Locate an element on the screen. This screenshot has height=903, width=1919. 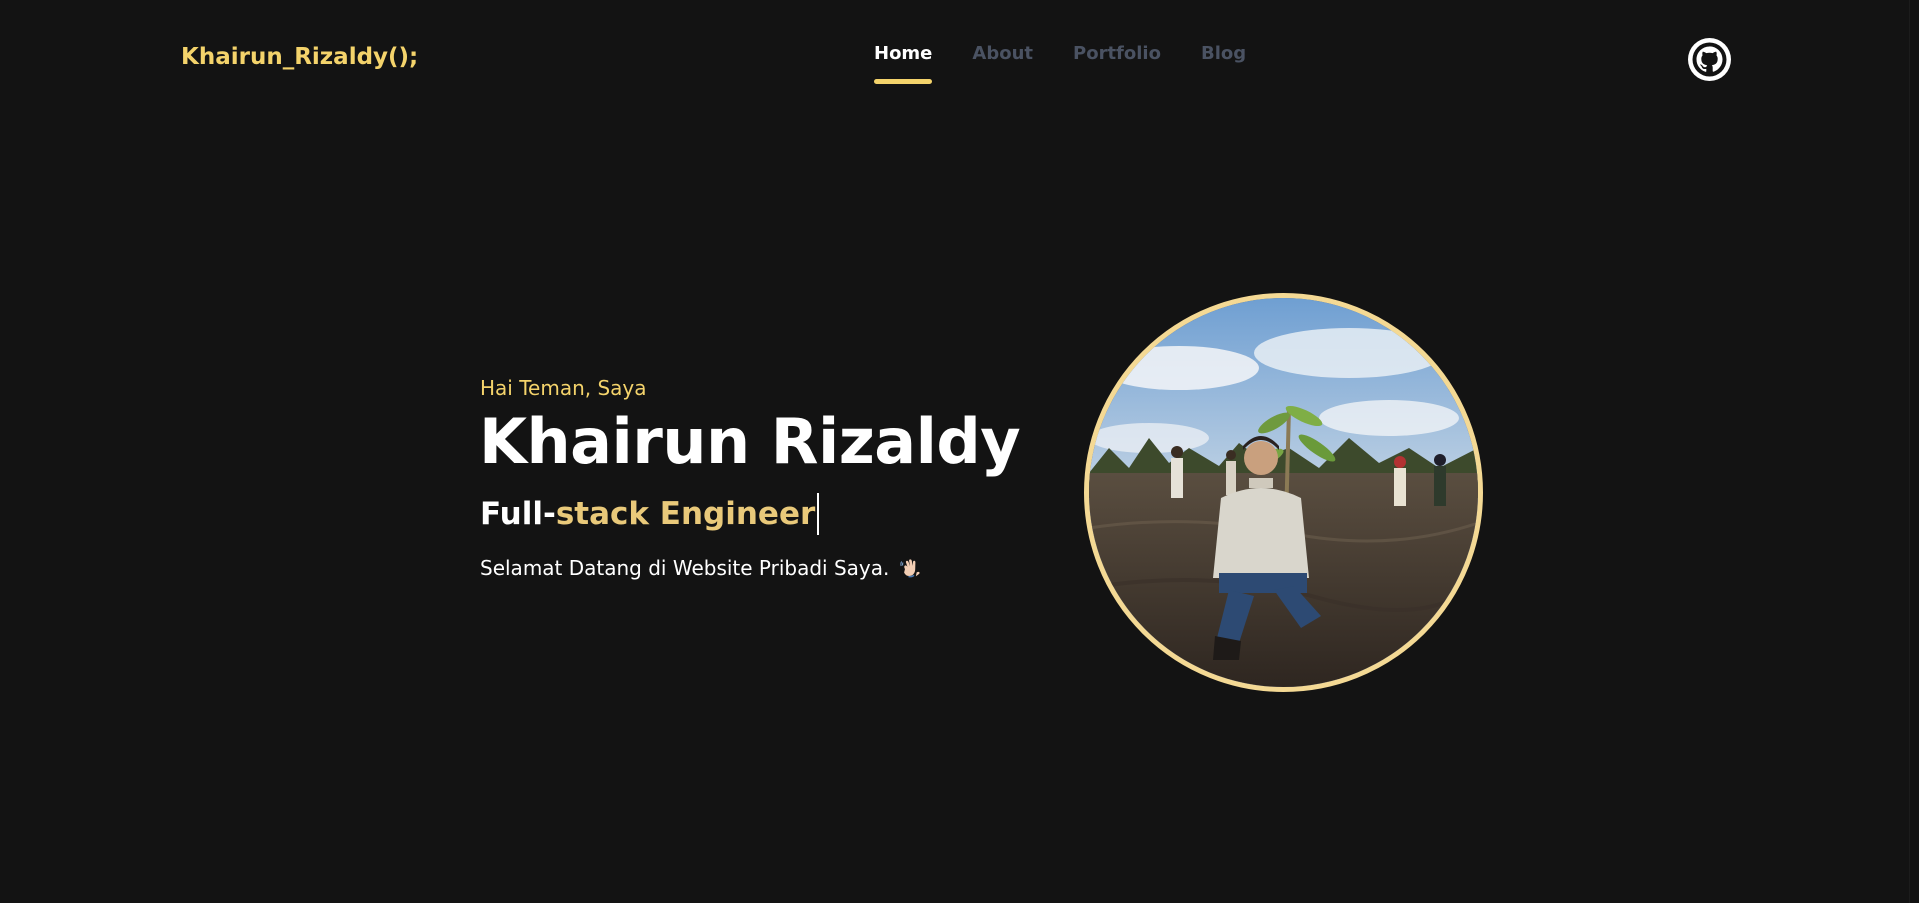
page-scrollbar is located at coordinates (1914, 451).